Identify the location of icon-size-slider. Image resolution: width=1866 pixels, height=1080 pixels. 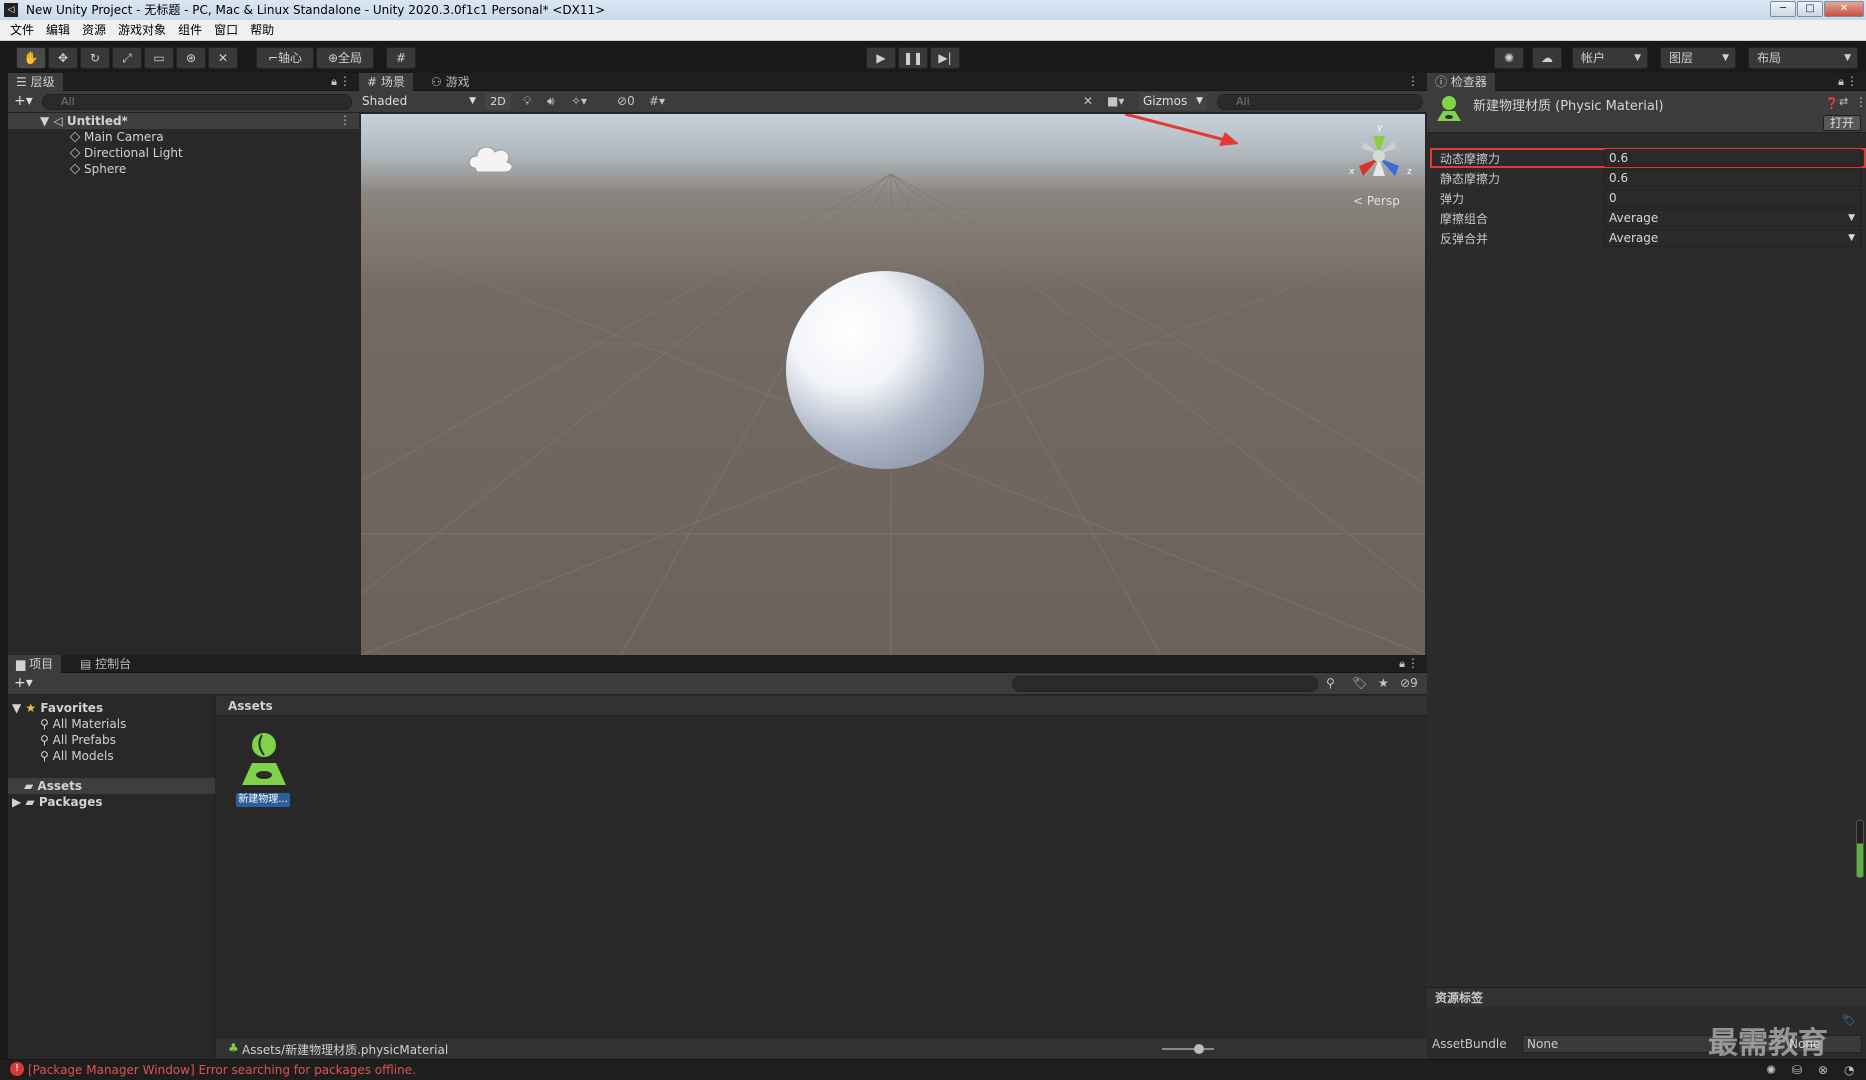
(1188, 1049).